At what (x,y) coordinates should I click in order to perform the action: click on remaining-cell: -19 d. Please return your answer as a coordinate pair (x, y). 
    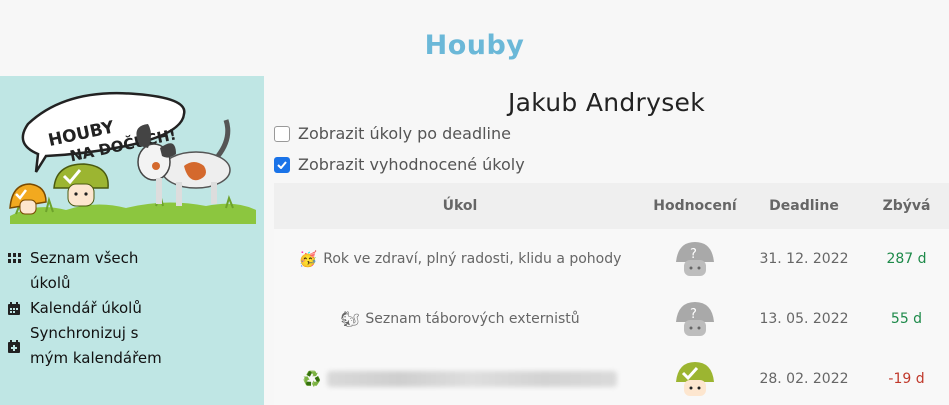
    Looking at the image, I should click on (906, 379).